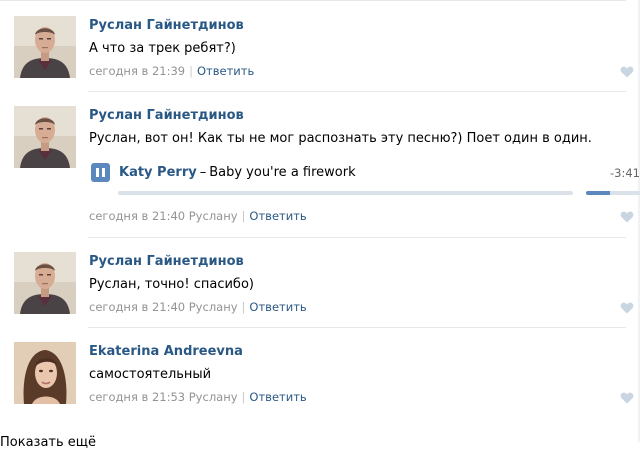 The height and width of the screenshot is (451, 640). What do you see at coordinates (625, 173) in the screenshot?
I see `track-duration: -3:41` at bounding box center [625, 173].